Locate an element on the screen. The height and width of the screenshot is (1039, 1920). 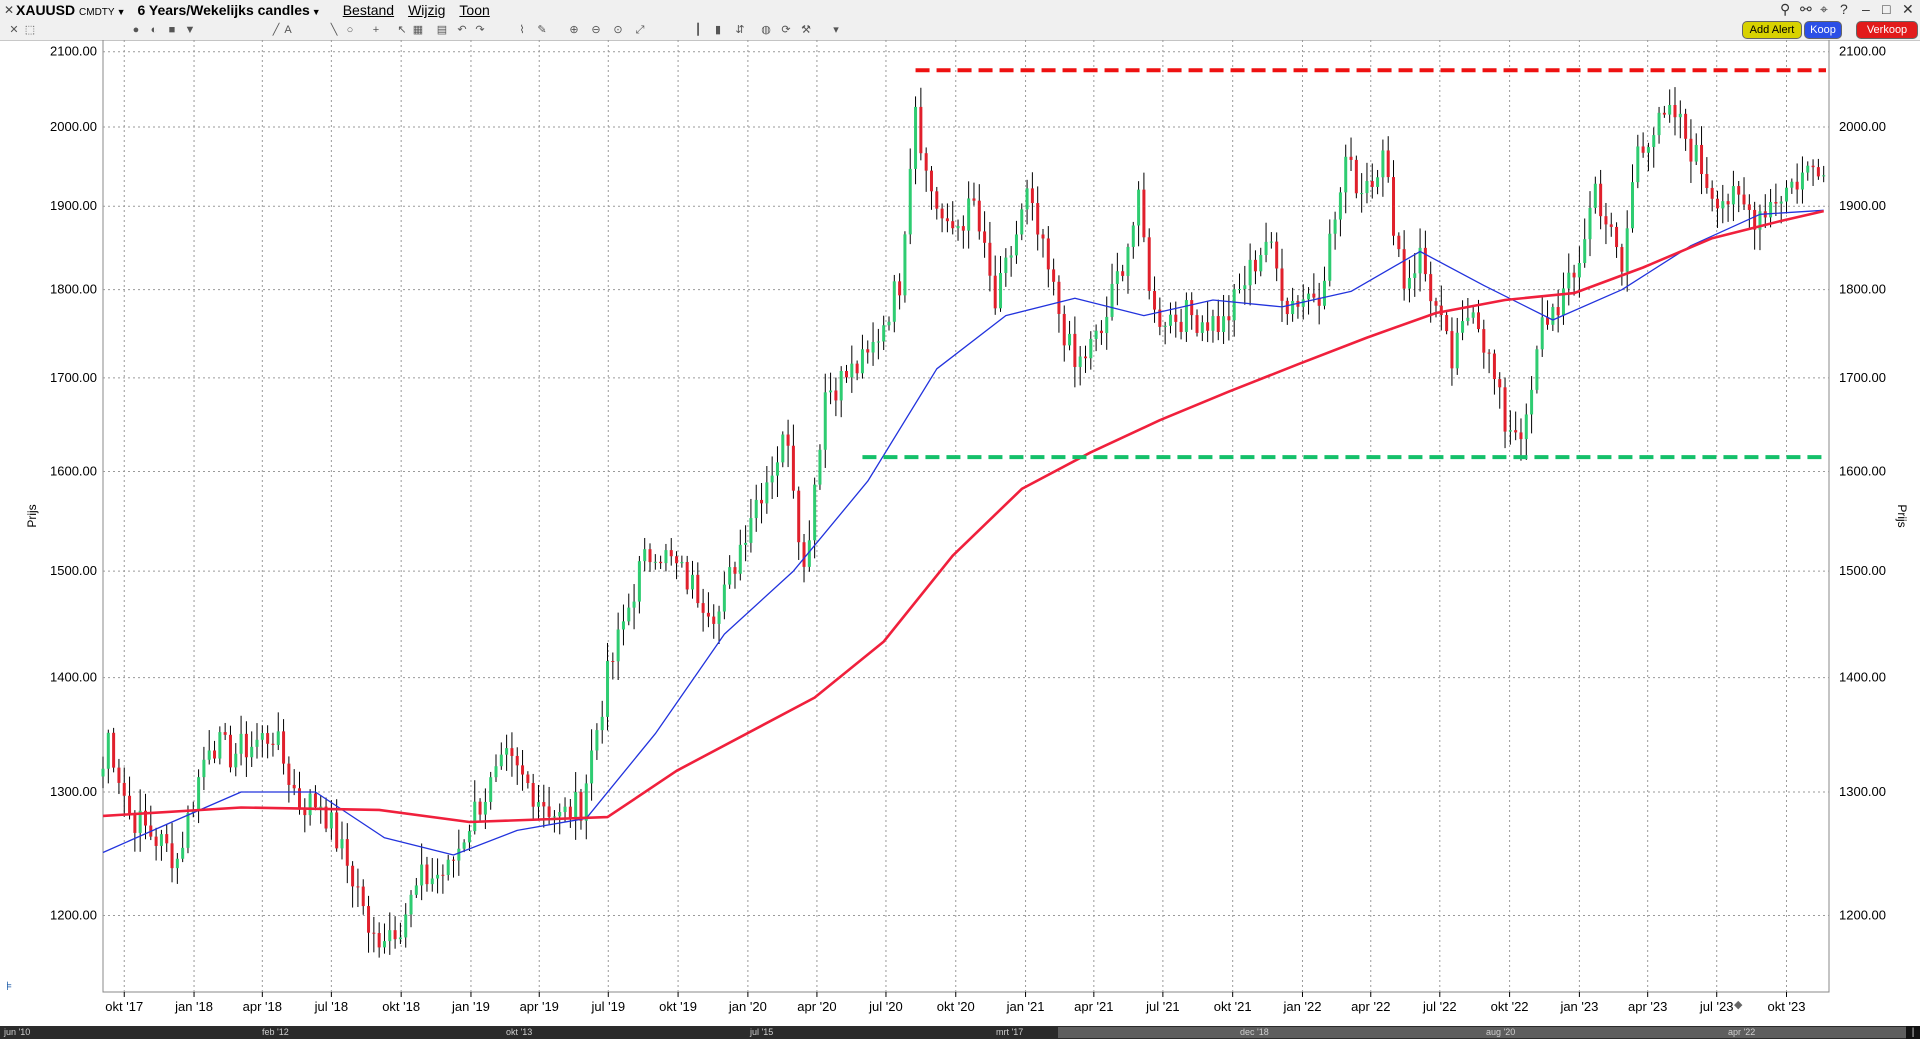
add-alert-button: Add Alert is located at coordinates (1772, 30).